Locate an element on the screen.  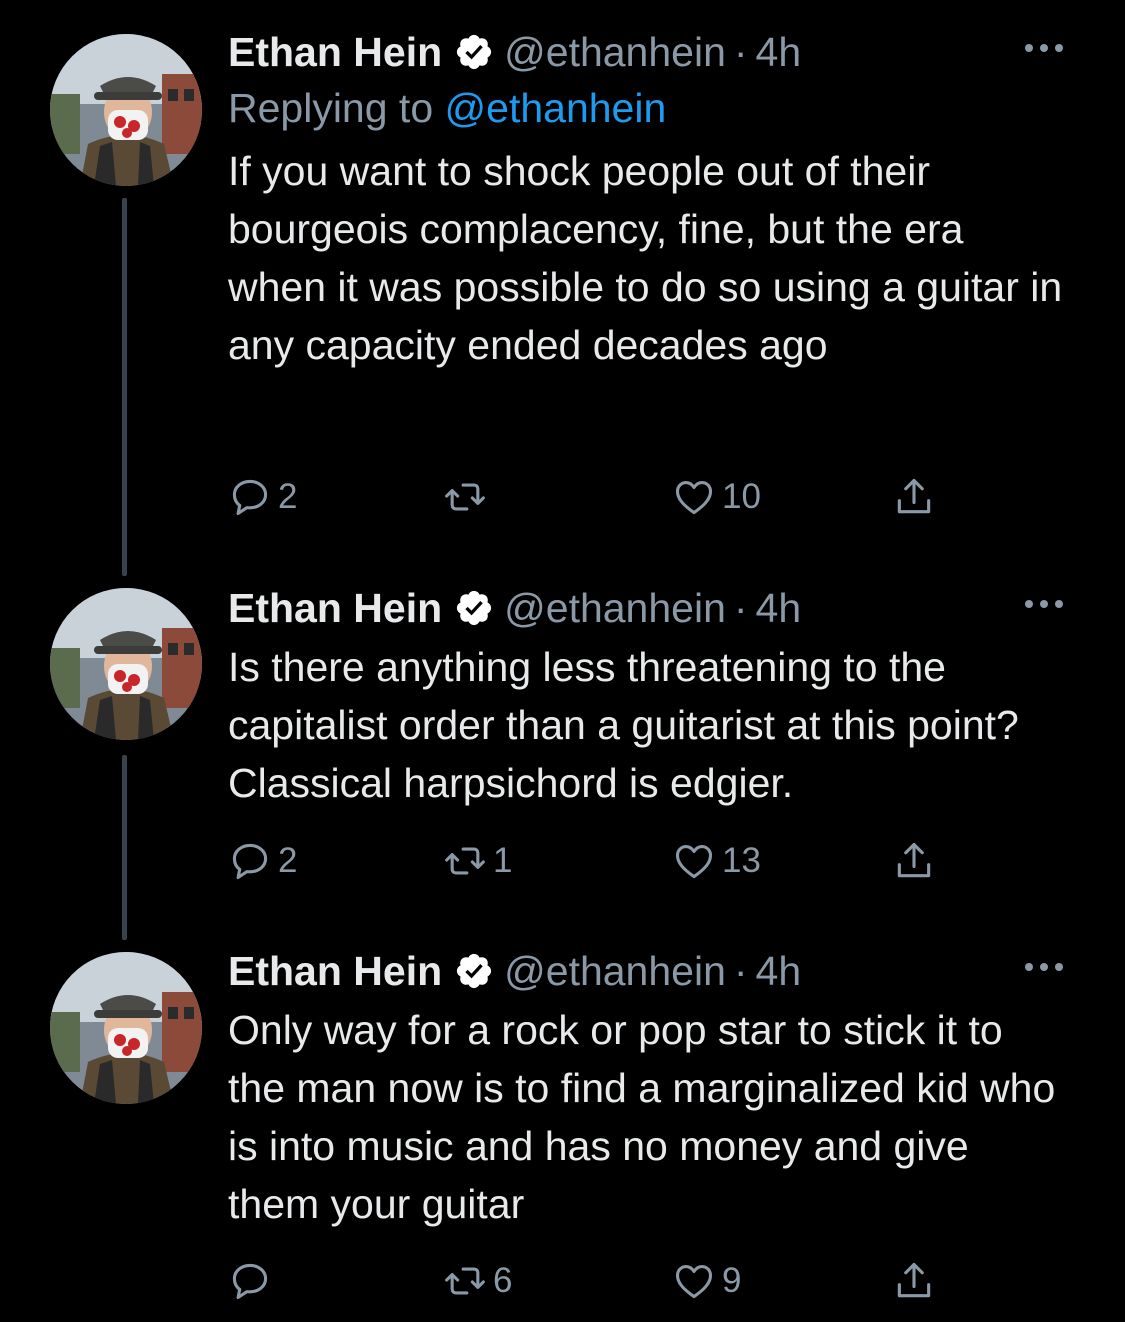
retweet-button: 6 is located at coordinates (477, 1281).